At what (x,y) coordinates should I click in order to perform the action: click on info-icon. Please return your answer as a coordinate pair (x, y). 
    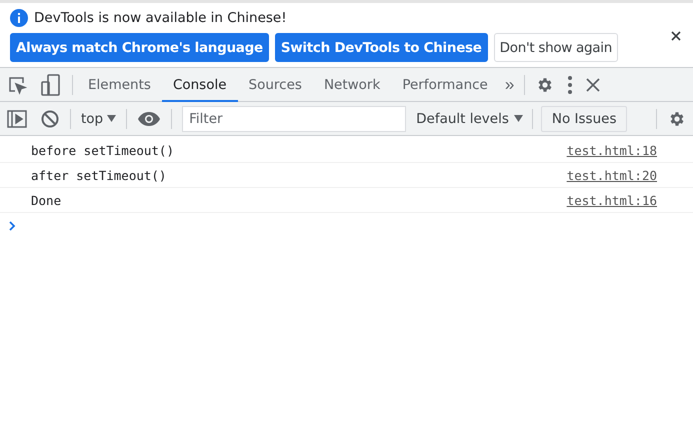
    Looking at the image, I should click on (19, 18).